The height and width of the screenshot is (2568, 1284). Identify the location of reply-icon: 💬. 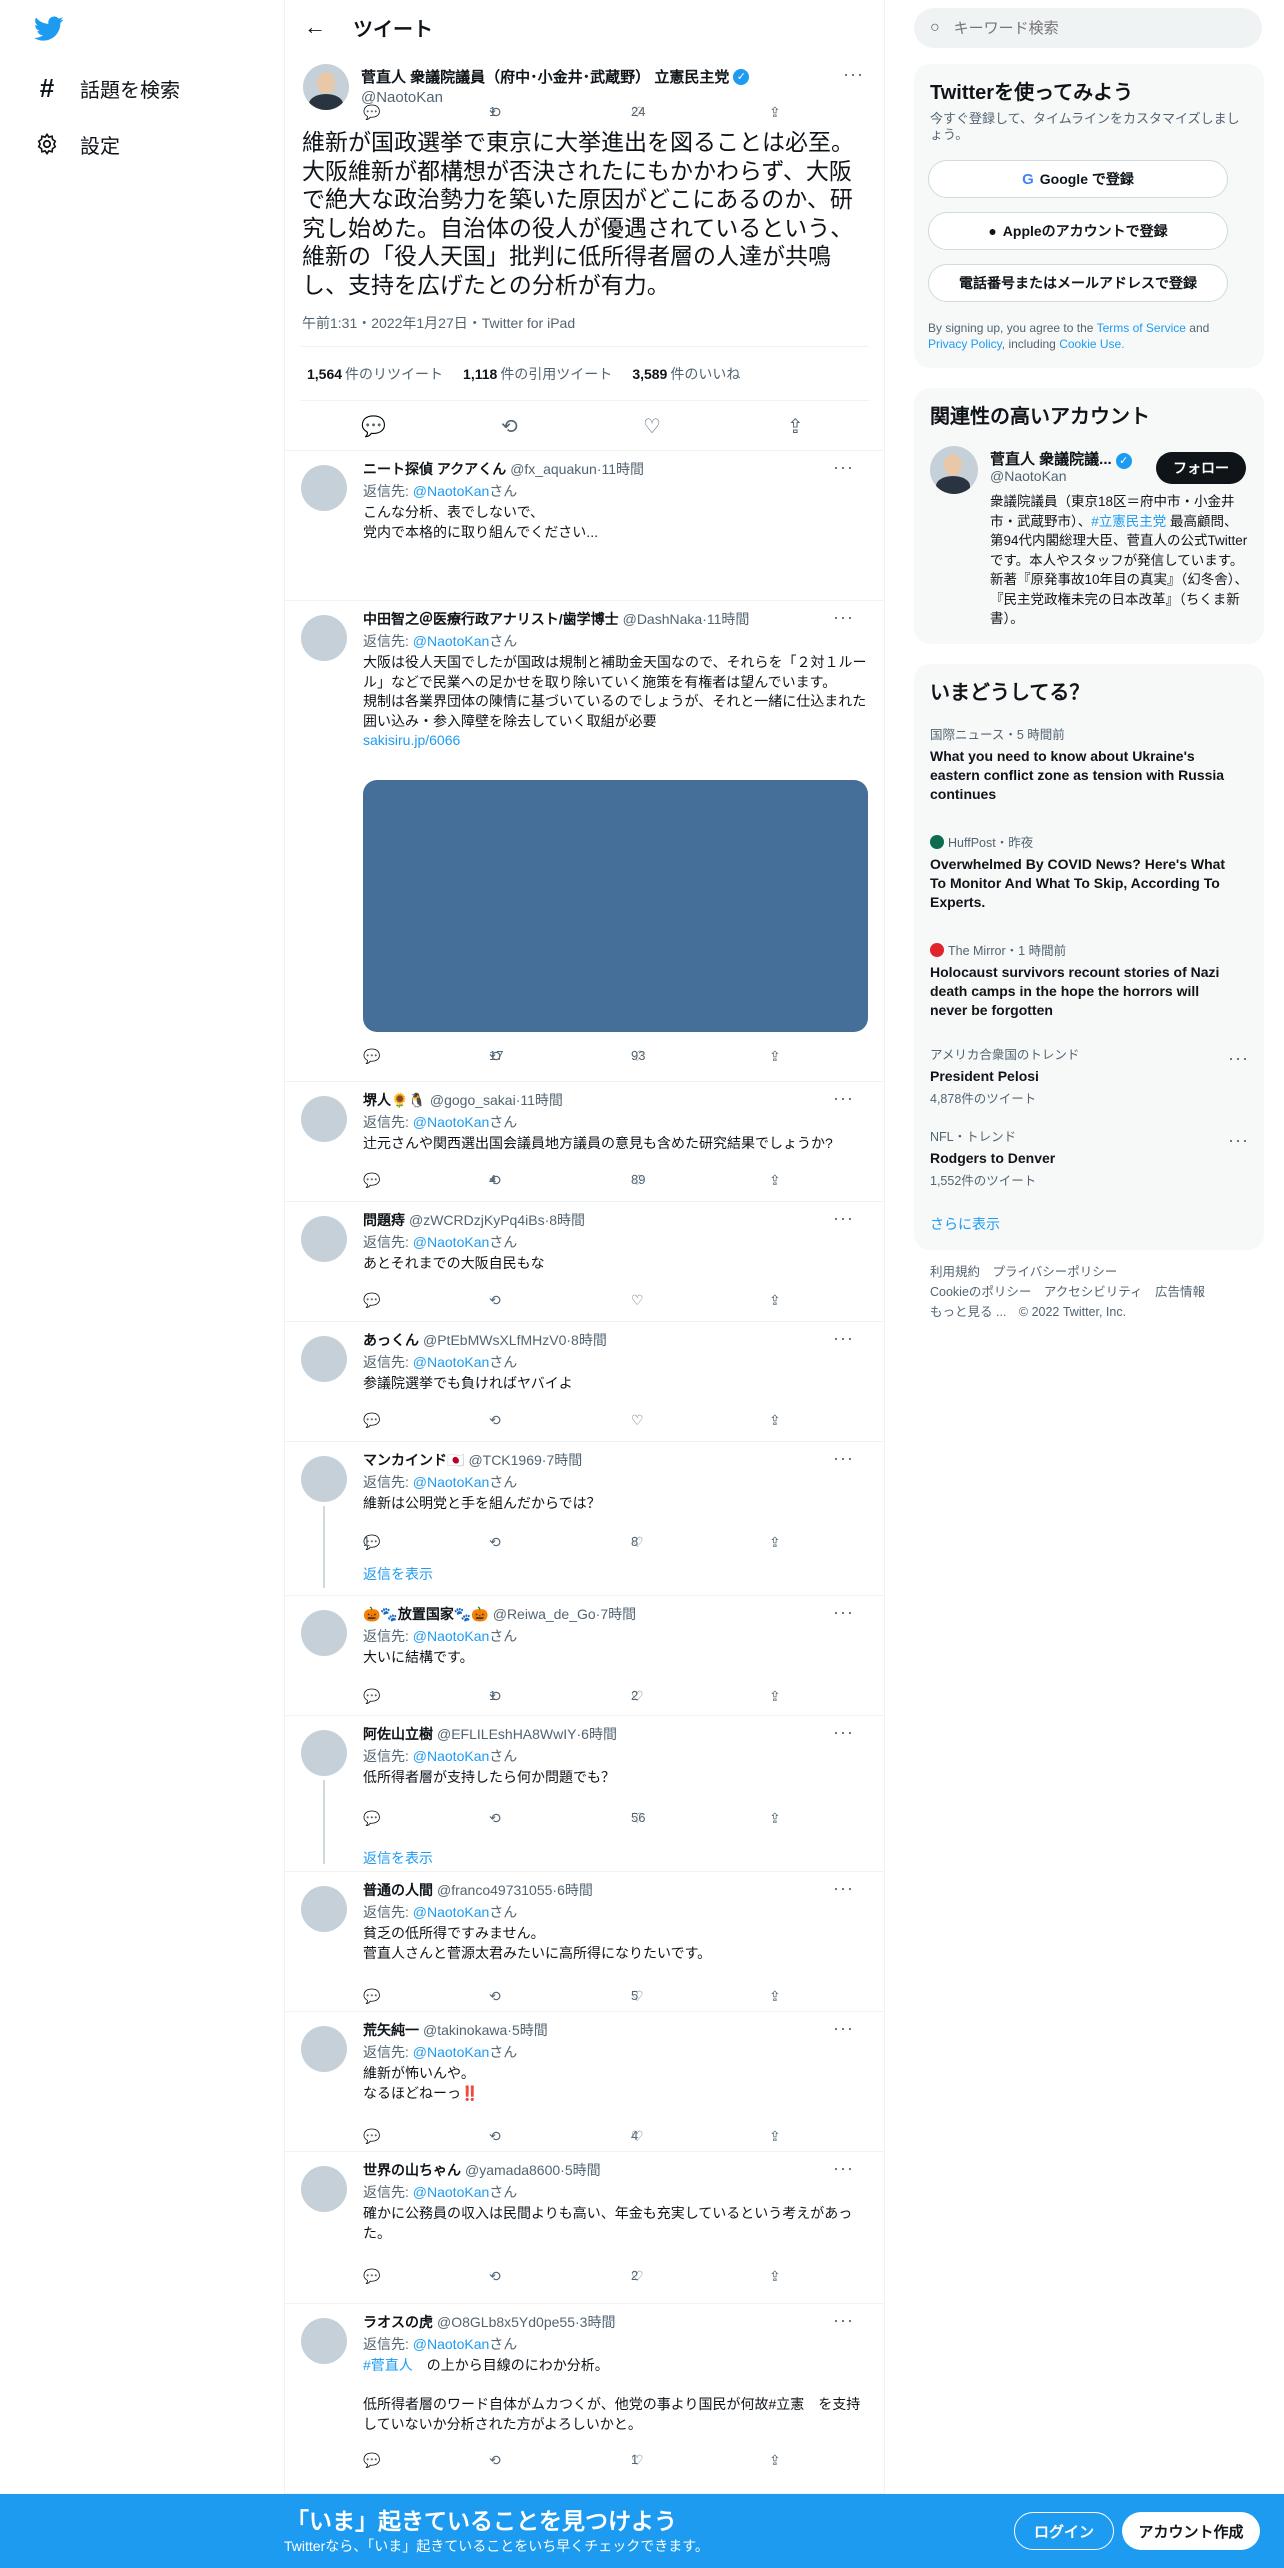
(373, 426).